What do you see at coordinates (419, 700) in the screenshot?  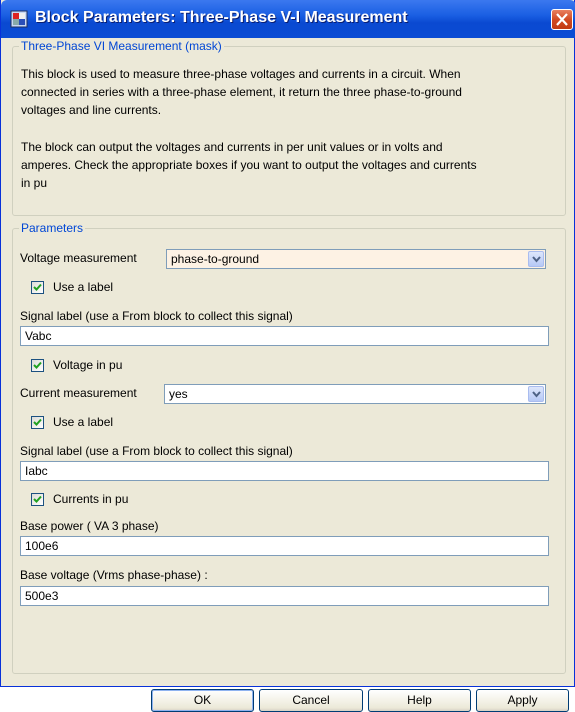 I see `help-button: Help` at bounding box center [419, 700].